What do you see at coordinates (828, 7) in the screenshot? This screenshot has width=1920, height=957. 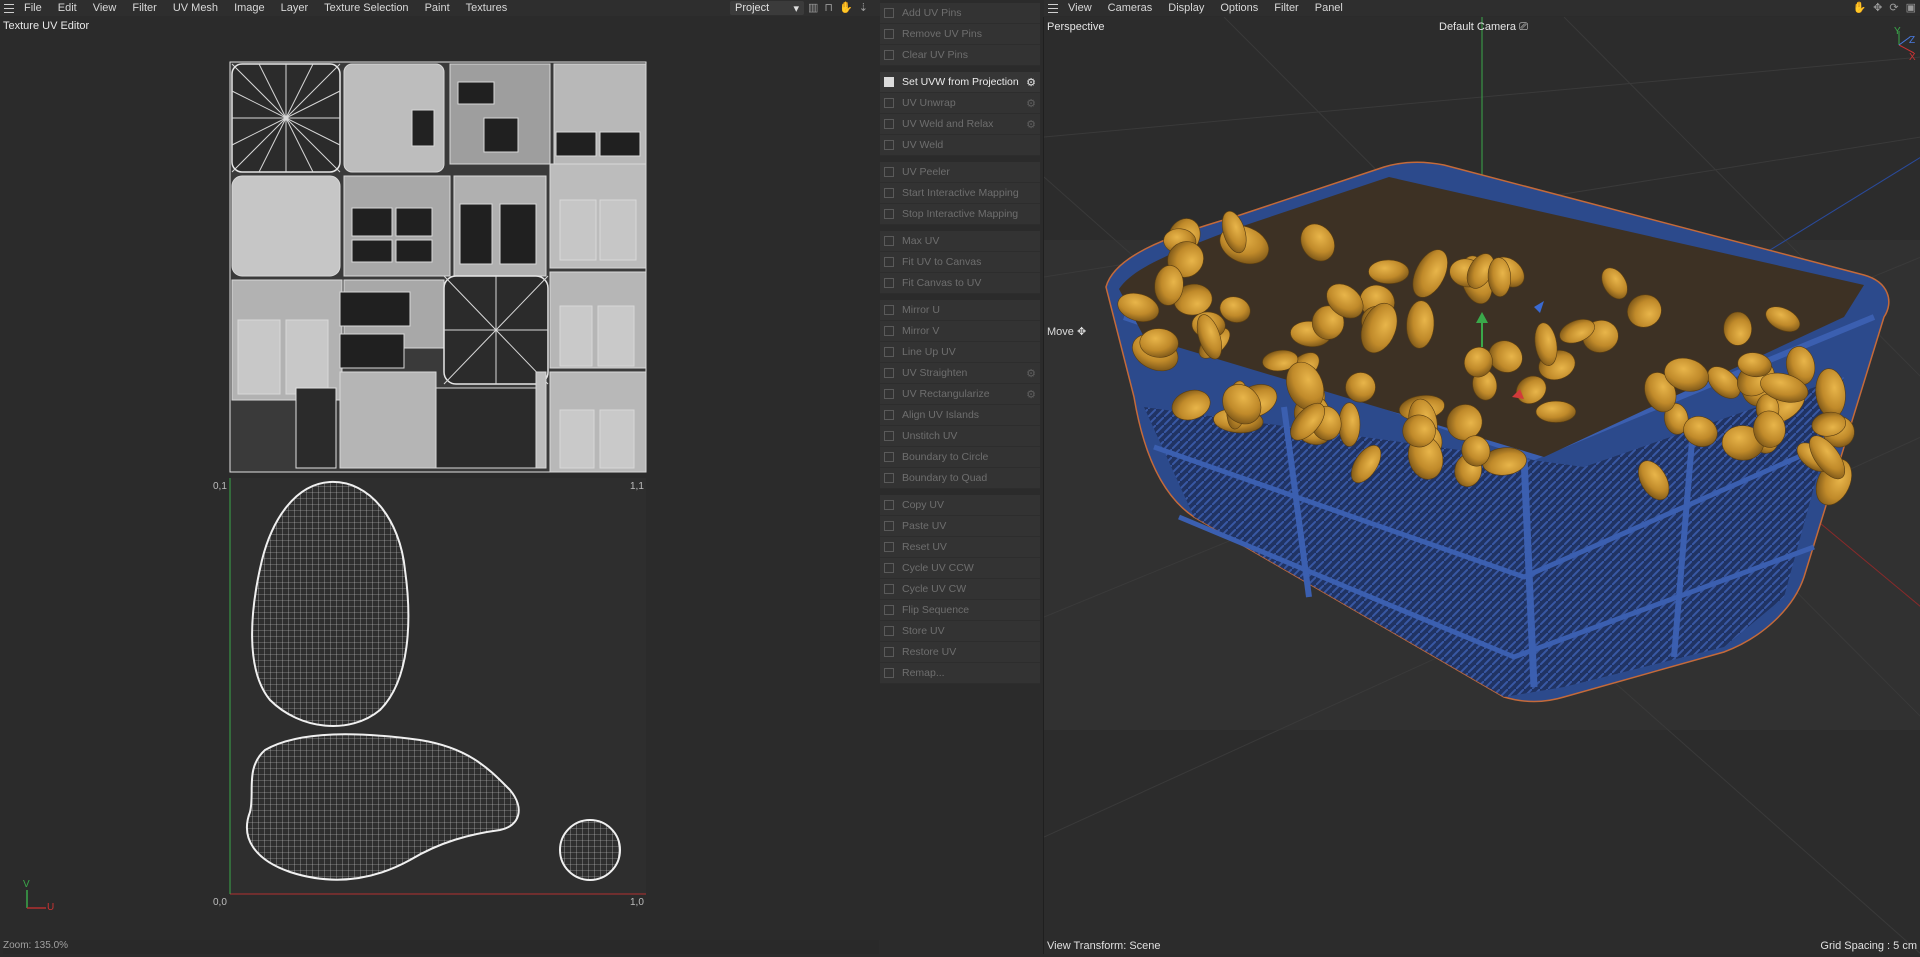 I see `lock-icon: ⊓` at bounding box center [828, 7].